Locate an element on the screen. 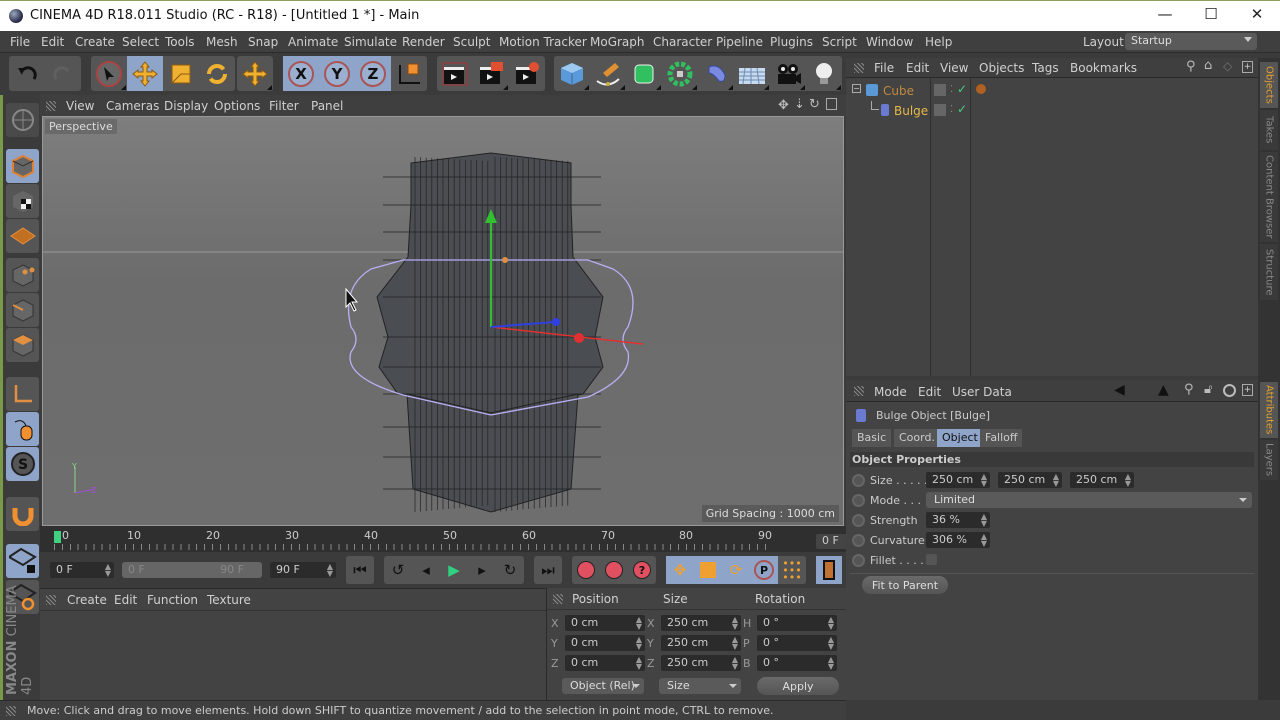 The width and height of the screenshot is (1280, 720). timeline-ruler: 0 10 20 30 40 50 60 70 80 90 0 F is located at coordinates (461, 539).